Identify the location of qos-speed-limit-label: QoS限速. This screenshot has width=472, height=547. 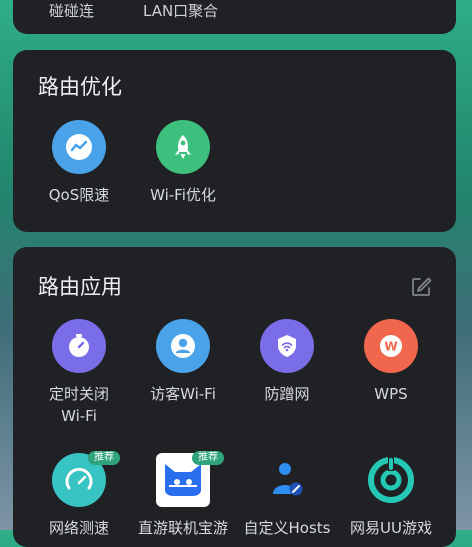
(79, 195).